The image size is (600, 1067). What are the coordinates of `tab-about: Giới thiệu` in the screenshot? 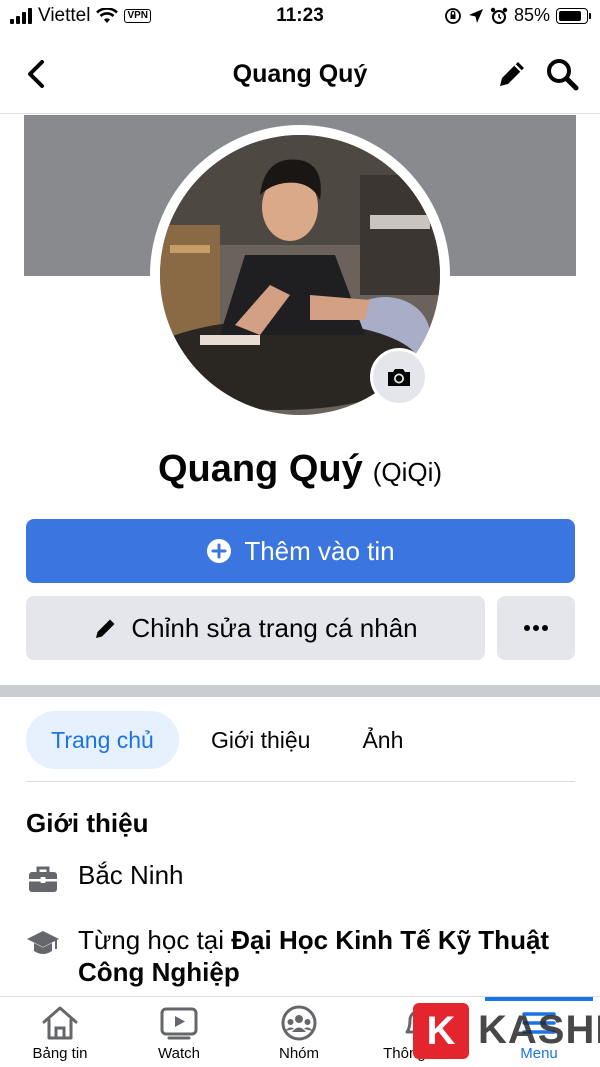 It's located at (260, 740).